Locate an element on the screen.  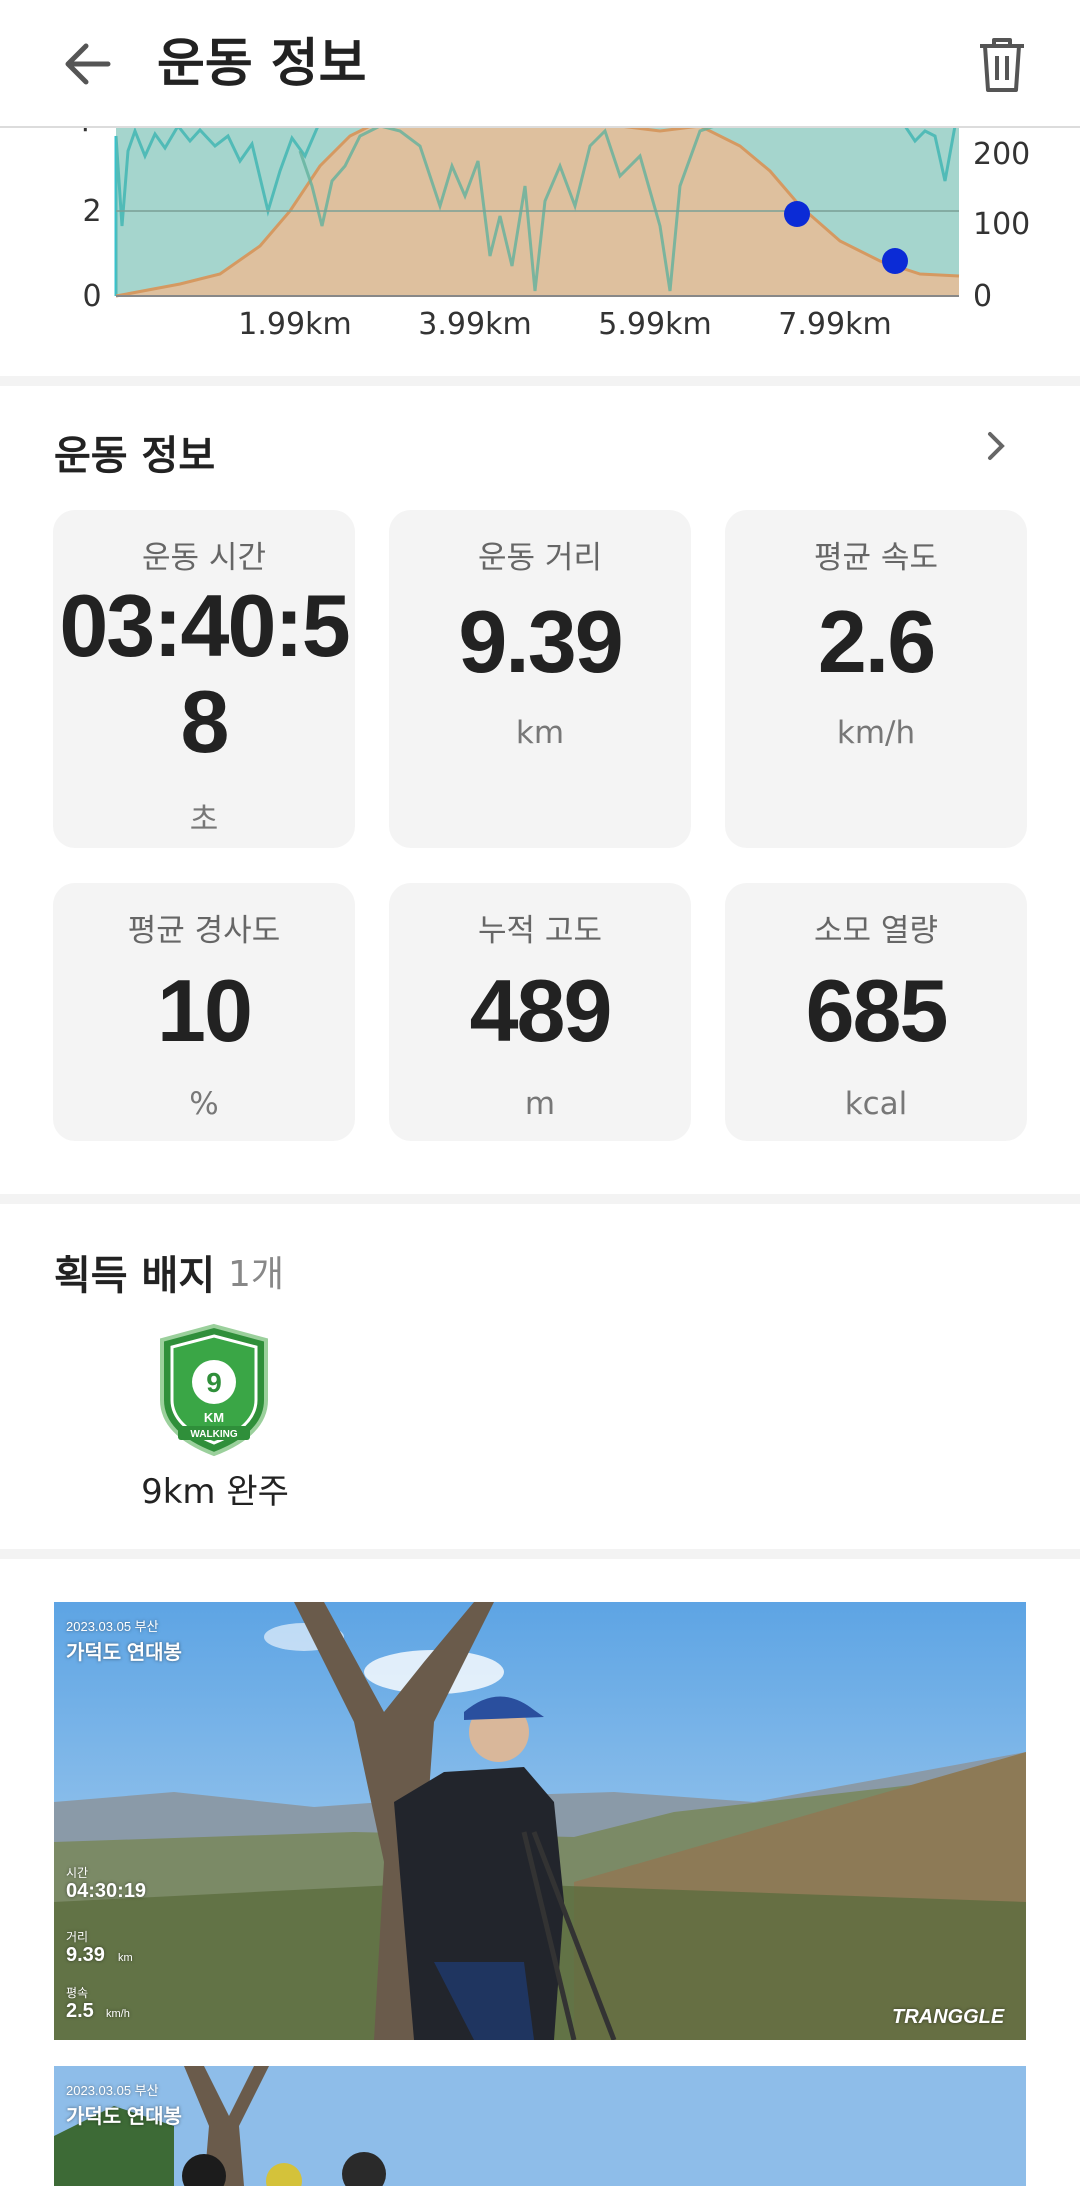
stat-unit: % is located at coordinates (204, 1104).